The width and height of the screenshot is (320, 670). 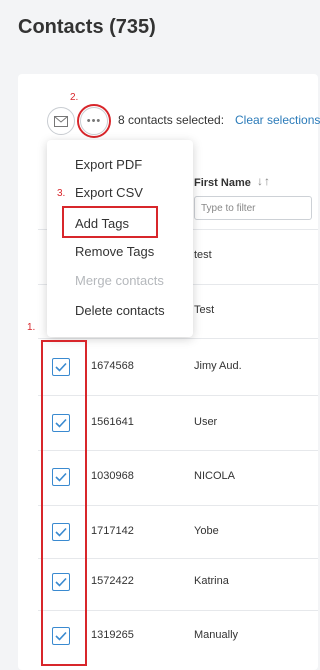 What do you see at coordinates (31, 327) in the screenshot?
I see `annotation-step-1: 1.` at bounding box center [31, 327].